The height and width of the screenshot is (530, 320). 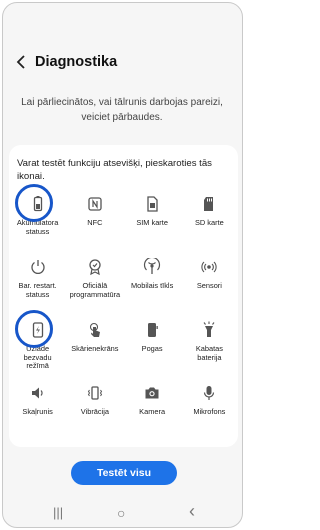 I want to click on diagnostic-item-label: Sensori, so click(x=209, y=285).